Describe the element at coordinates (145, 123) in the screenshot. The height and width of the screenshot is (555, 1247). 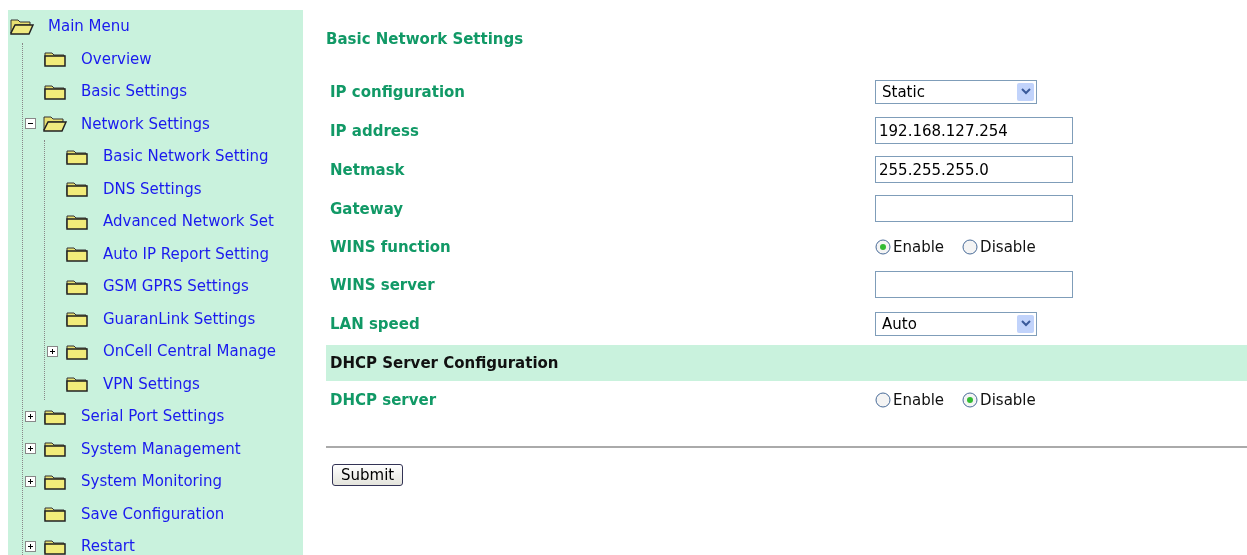
I see `menu-item: Network Settings` at that location.